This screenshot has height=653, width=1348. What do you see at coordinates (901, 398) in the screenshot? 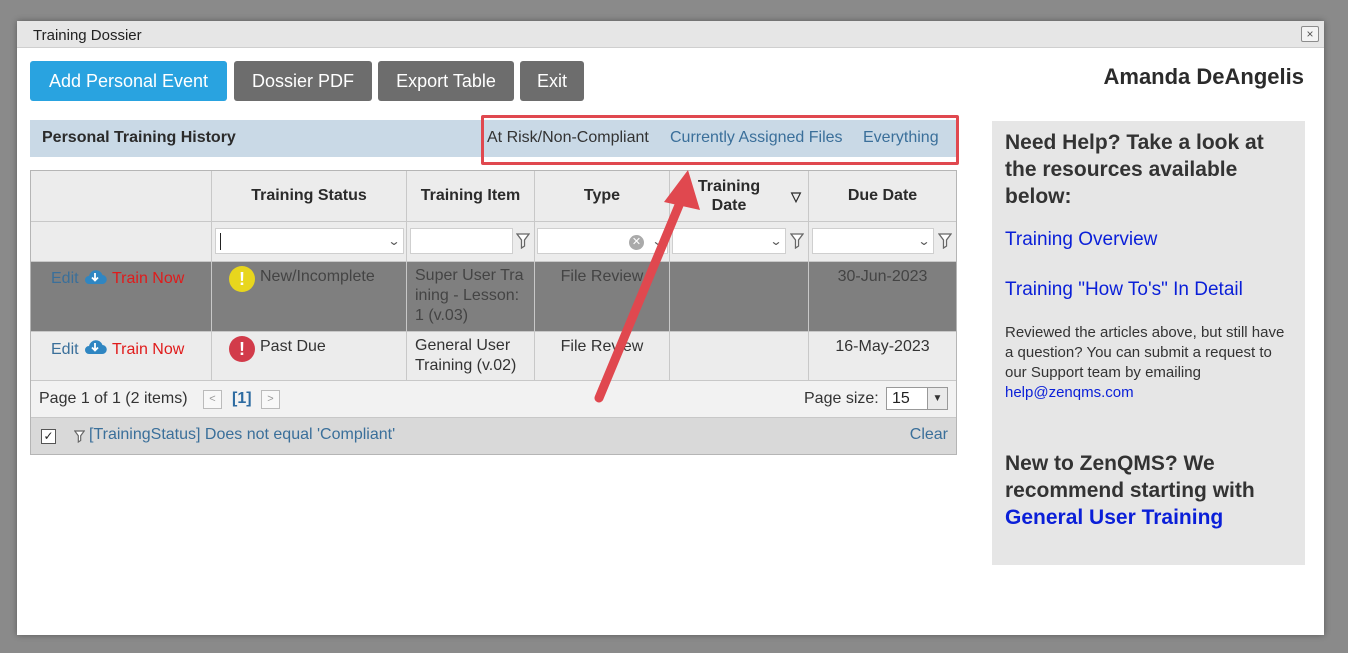
I see `page-size-value: 15` at bounding box center [901, 398].